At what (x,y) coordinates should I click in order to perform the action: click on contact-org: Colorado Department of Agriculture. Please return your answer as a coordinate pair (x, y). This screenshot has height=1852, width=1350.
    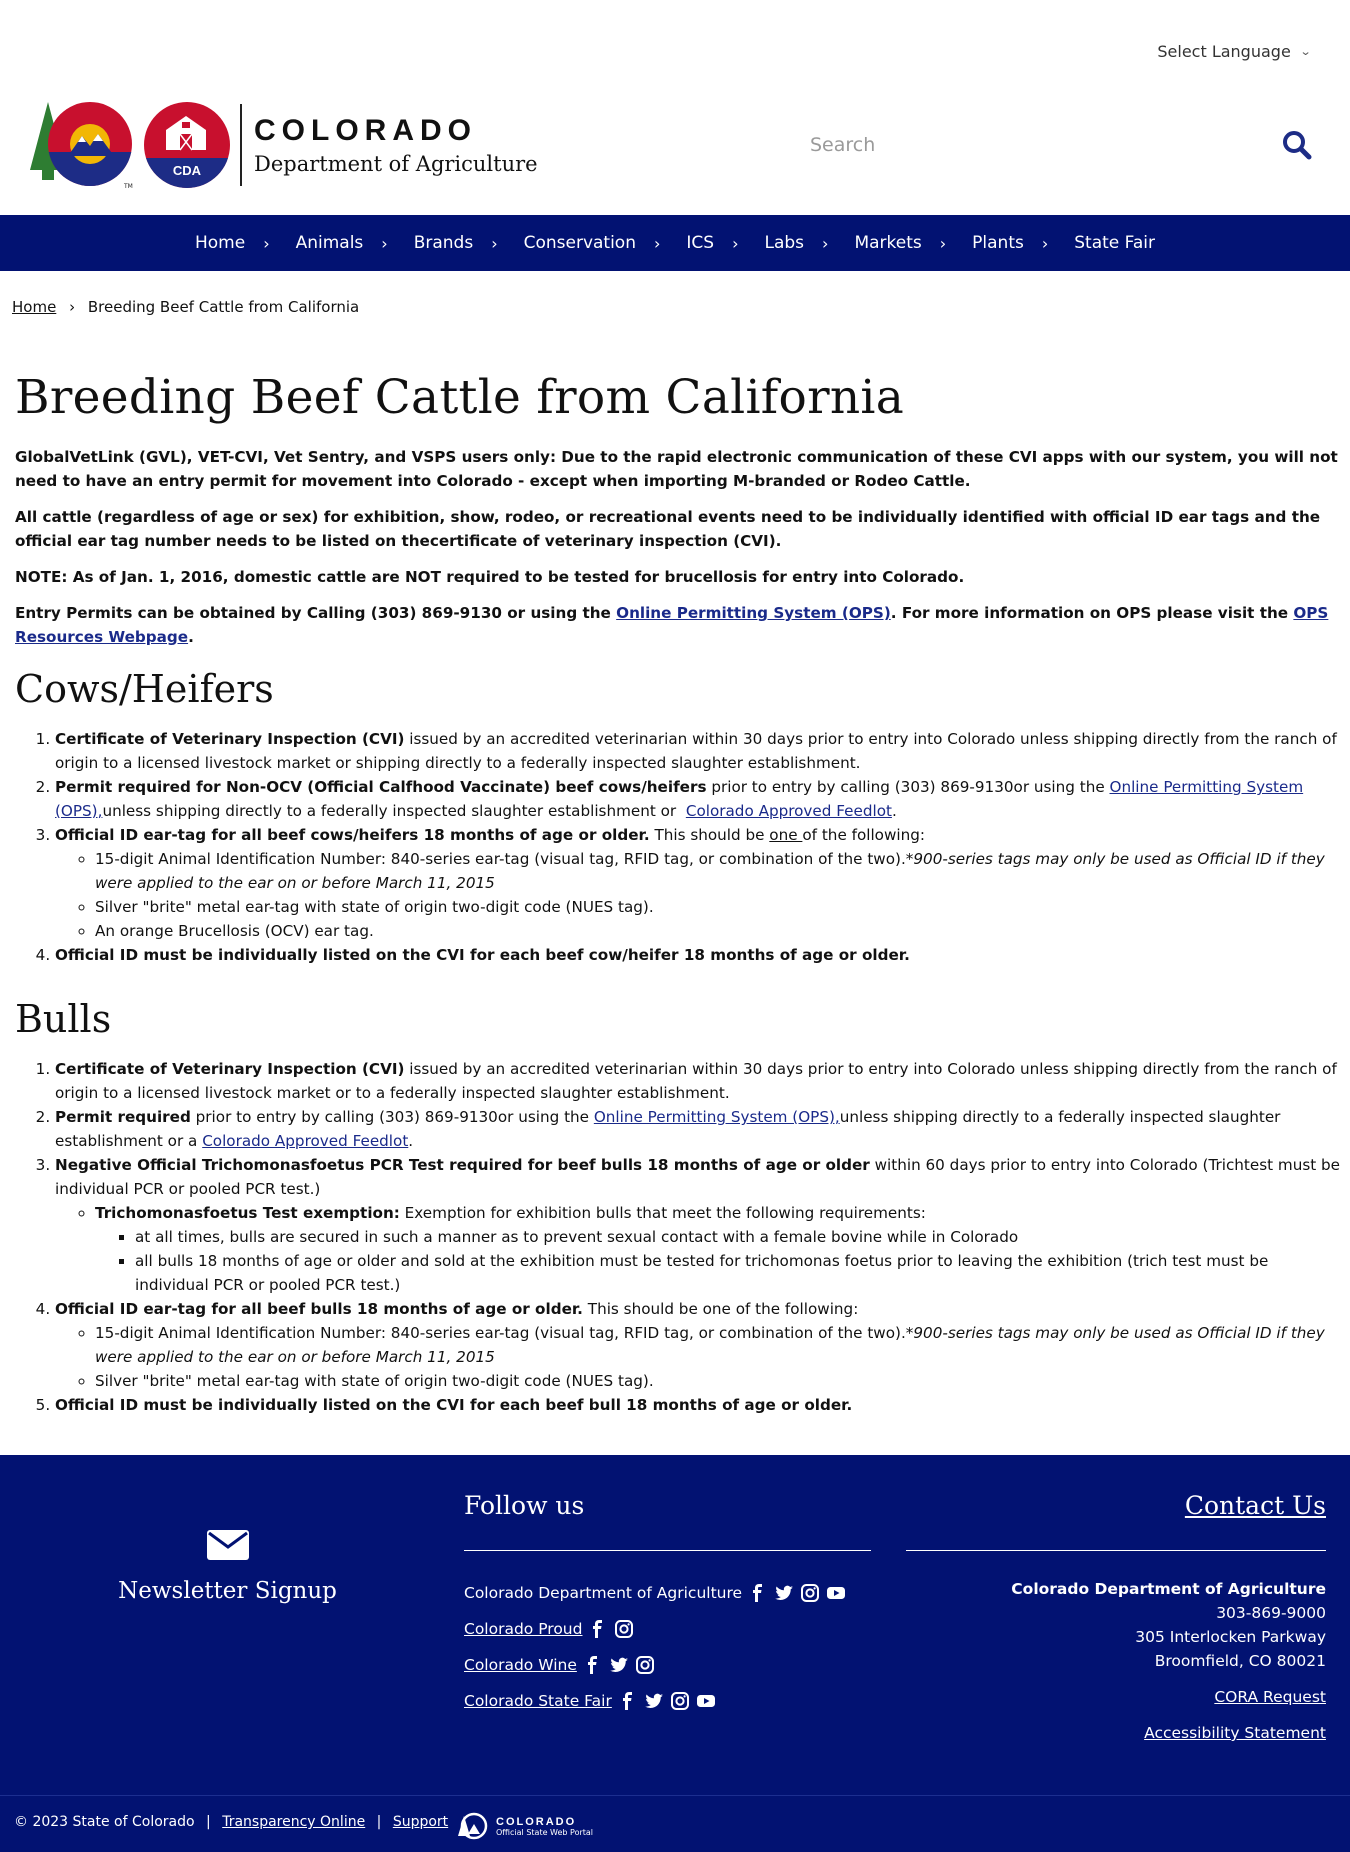
    Looking at the image, I should click on (1168, 1589).